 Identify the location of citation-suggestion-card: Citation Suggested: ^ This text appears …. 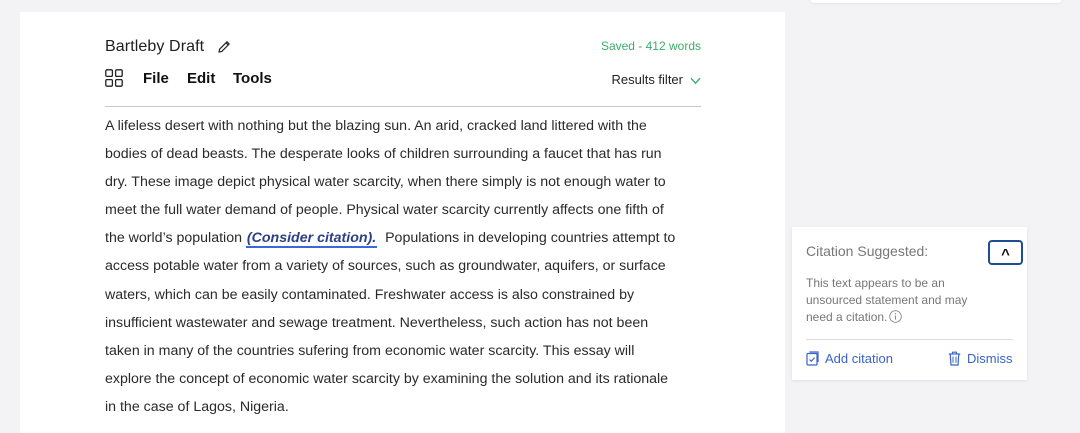
(909, 303).